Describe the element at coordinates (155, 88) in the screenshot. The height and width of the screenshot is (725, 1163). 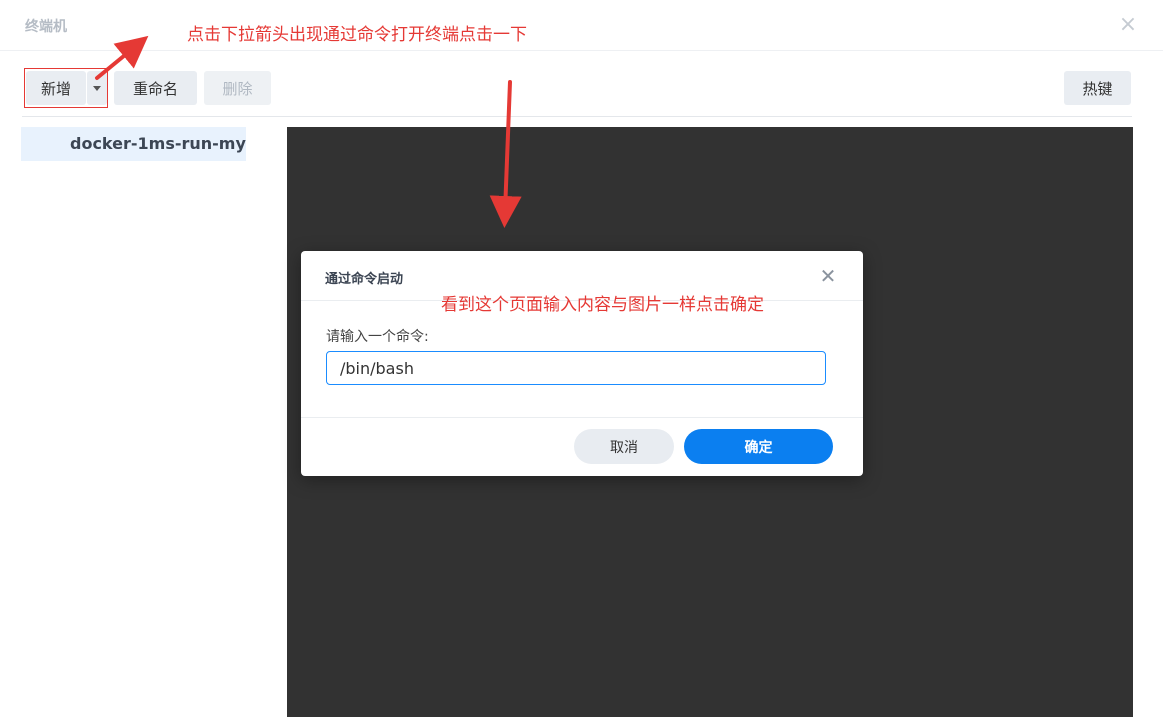
I see `rename-button: 重命名` at that location.